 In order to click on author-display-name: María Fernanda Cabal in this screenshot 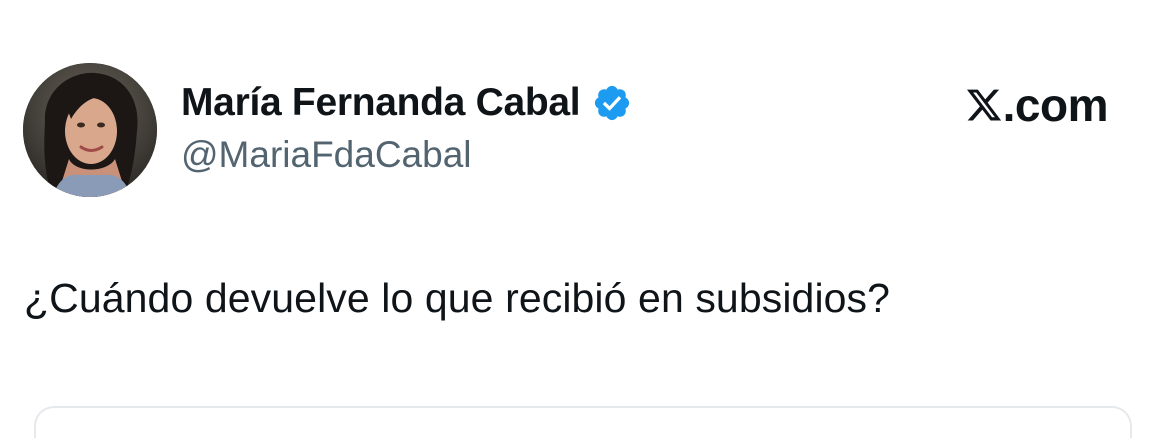, I will do `click(381, 103)`.